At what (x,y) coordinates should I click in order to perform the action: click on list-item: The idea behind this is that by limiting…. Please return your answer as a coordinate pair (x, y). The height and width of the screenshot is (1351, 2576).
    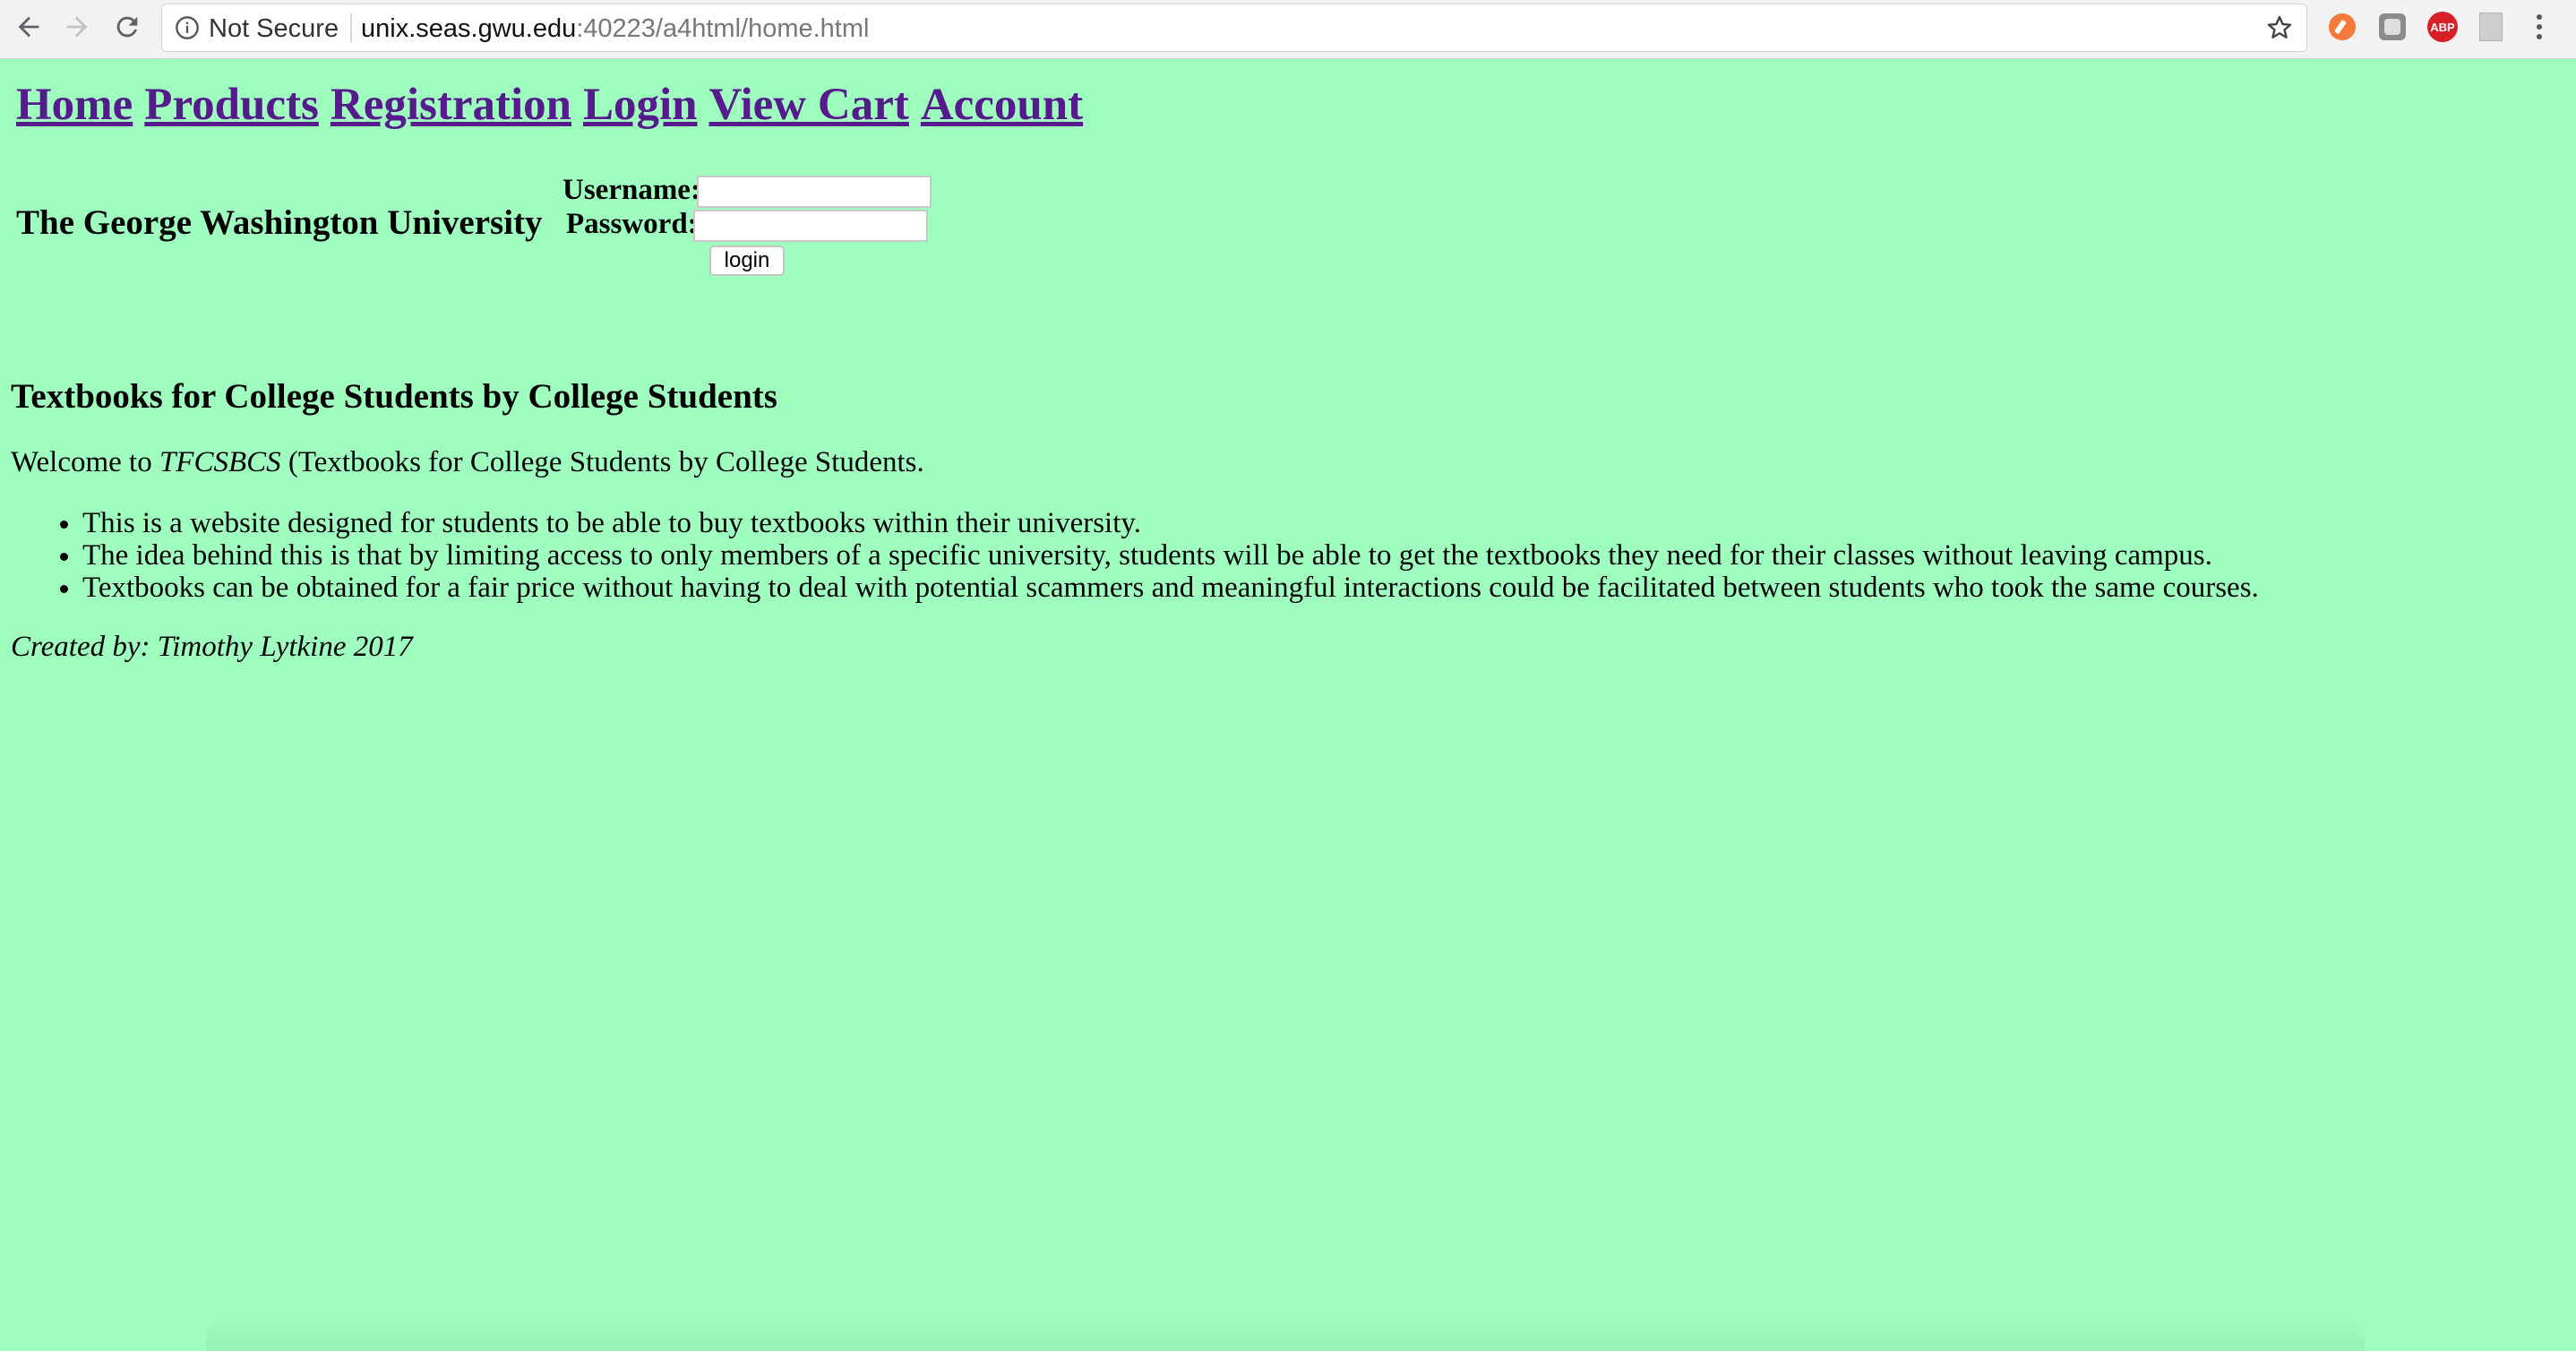
    Looking at the image, I should click on (1170, 555).